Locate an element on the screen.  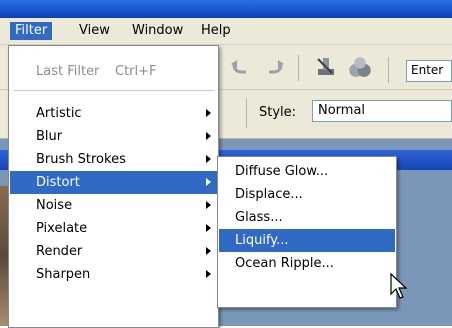
menu-item-label: Render is located at coordinates (59, 251).